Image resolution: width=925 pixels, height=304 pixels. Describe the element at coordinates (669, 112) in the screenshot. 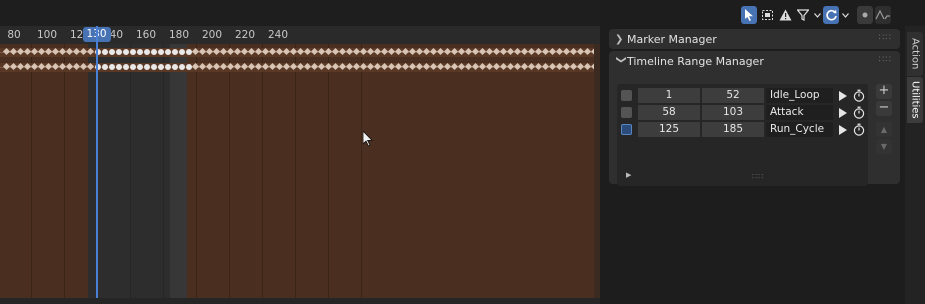

I see `range-start-field: 58` at that location.